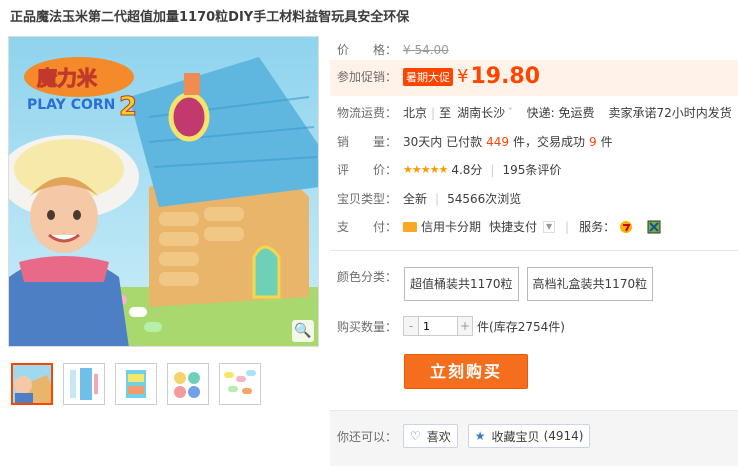 Image resolution: width=738 pixels, height=470 pixels. Describe the element at coordinates (505, 76) in the screenshot. I see `promo-price: 19.80` at that location.